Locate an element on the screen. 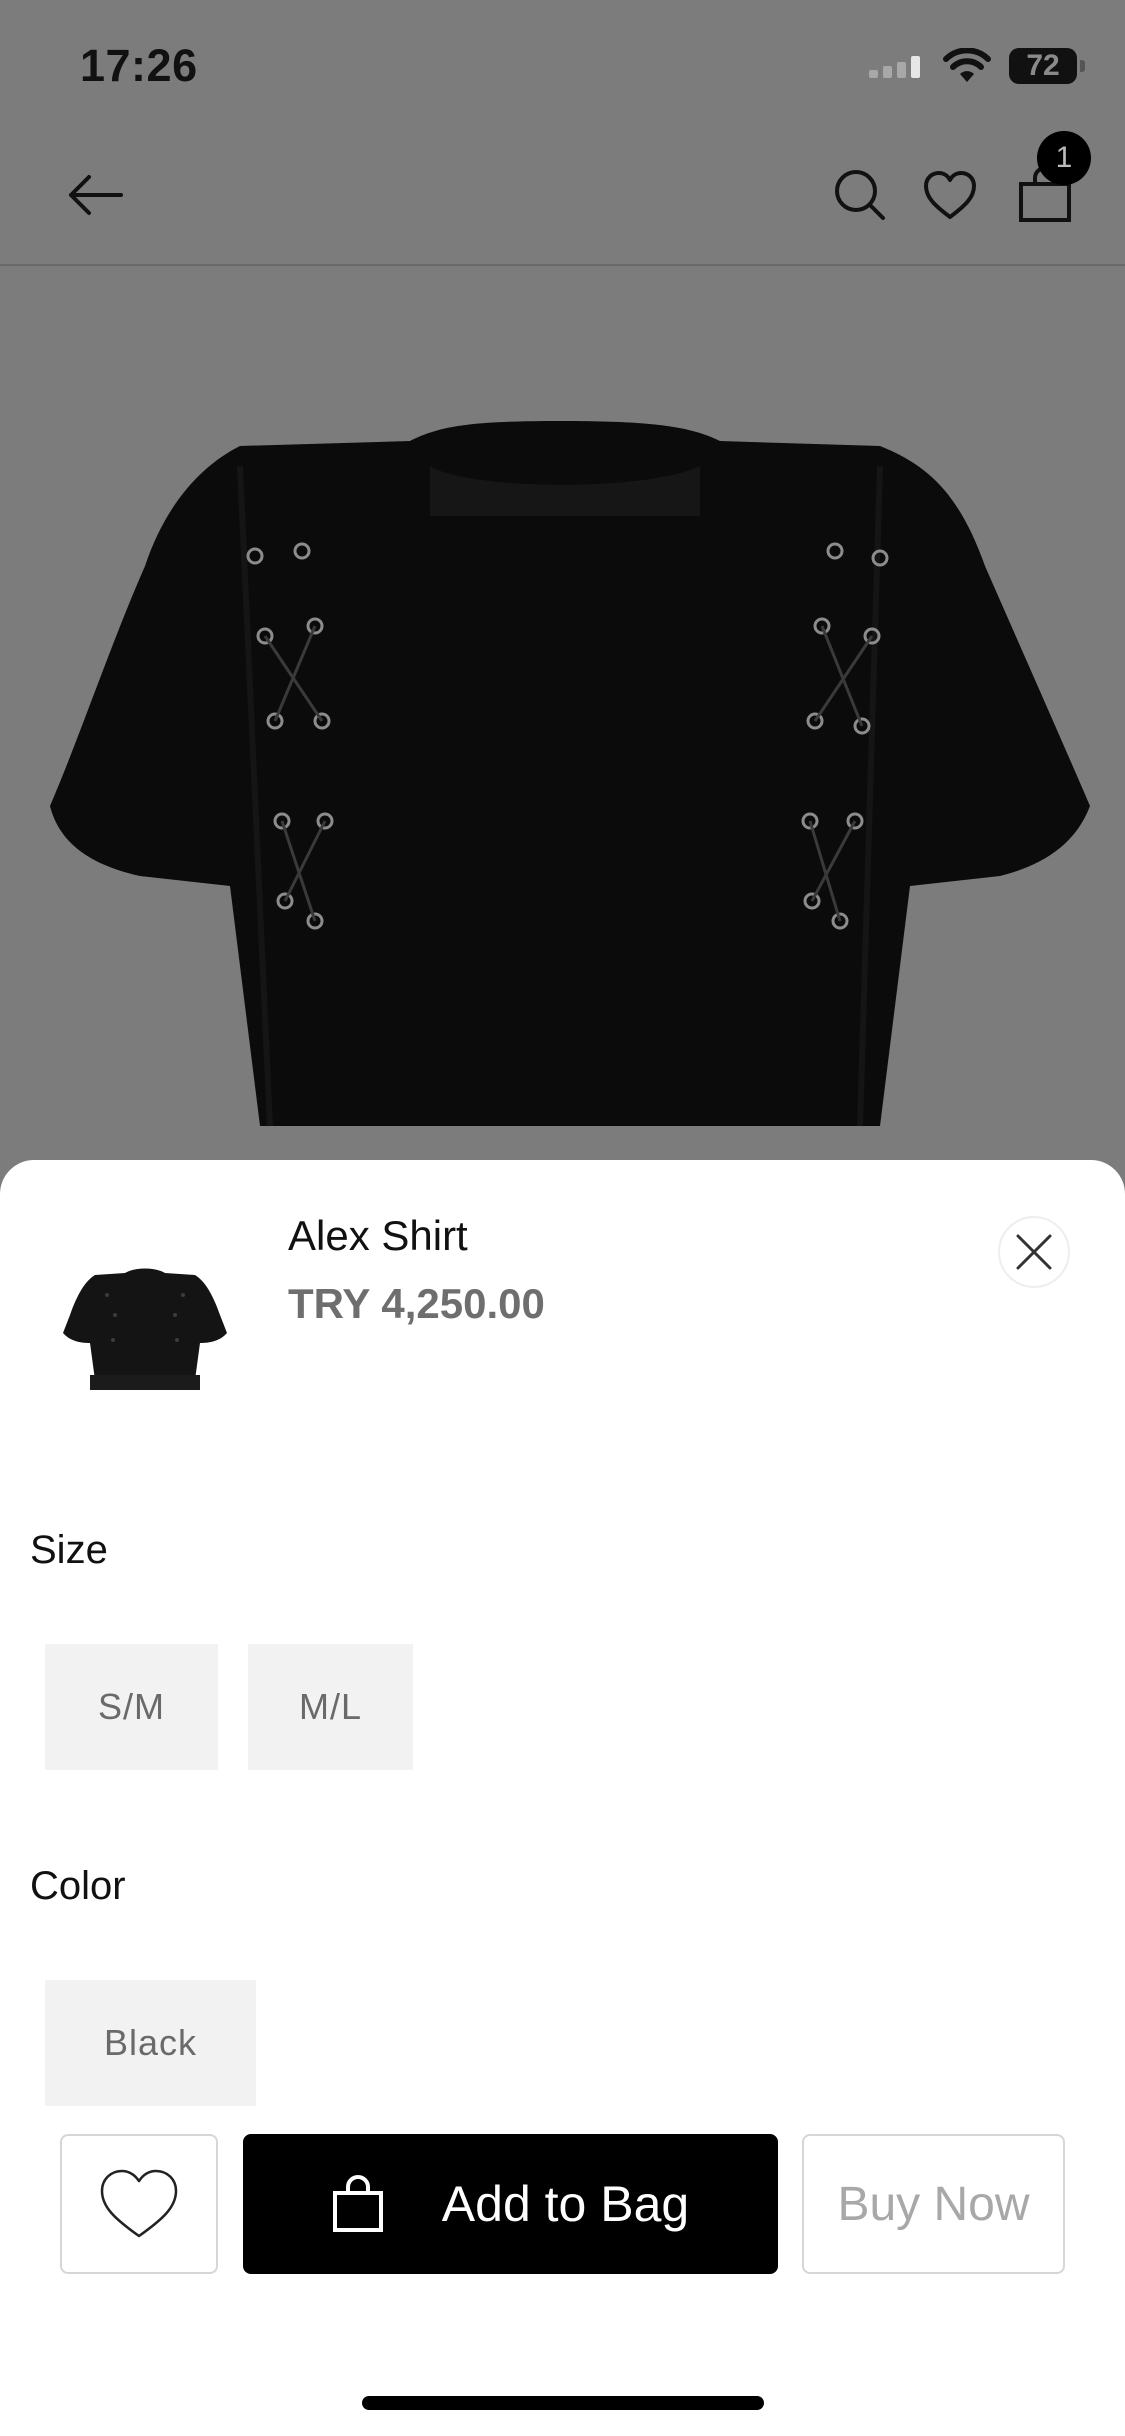 The image size is (1125, 2436). cart-button: 1 is located at coordinates (1048, 183).